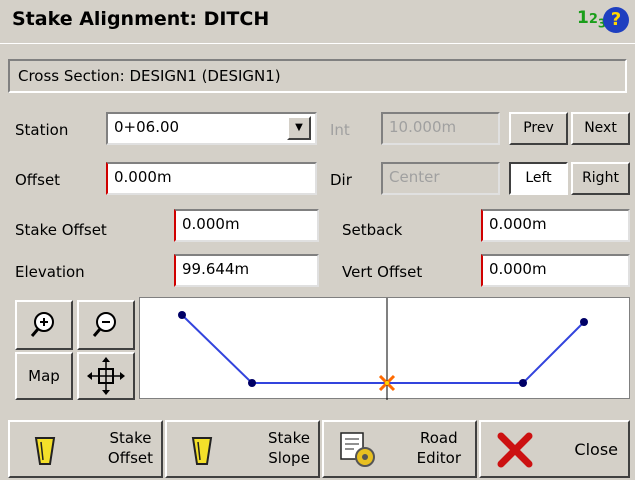 The height and width of the screenshot is (480, 635). Describe the element at coordinates (44, 376) in the screenshot. I see `map-button: Map` at that location.